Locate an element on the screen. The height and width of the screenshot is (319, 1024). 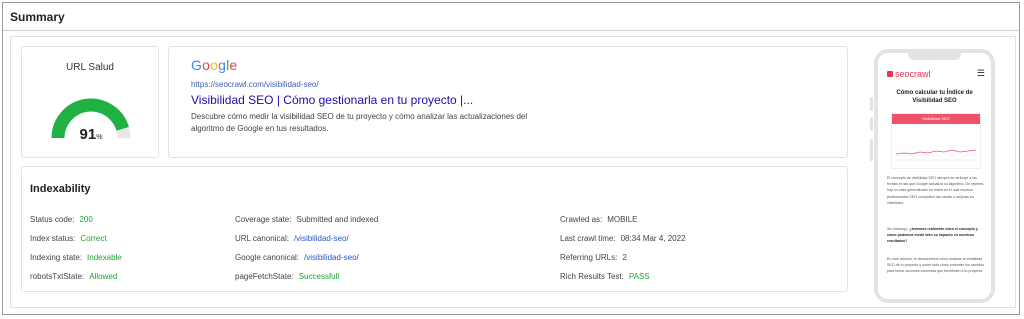
seocrawl-logo: seocrawl is located at coordinates (909, 74).